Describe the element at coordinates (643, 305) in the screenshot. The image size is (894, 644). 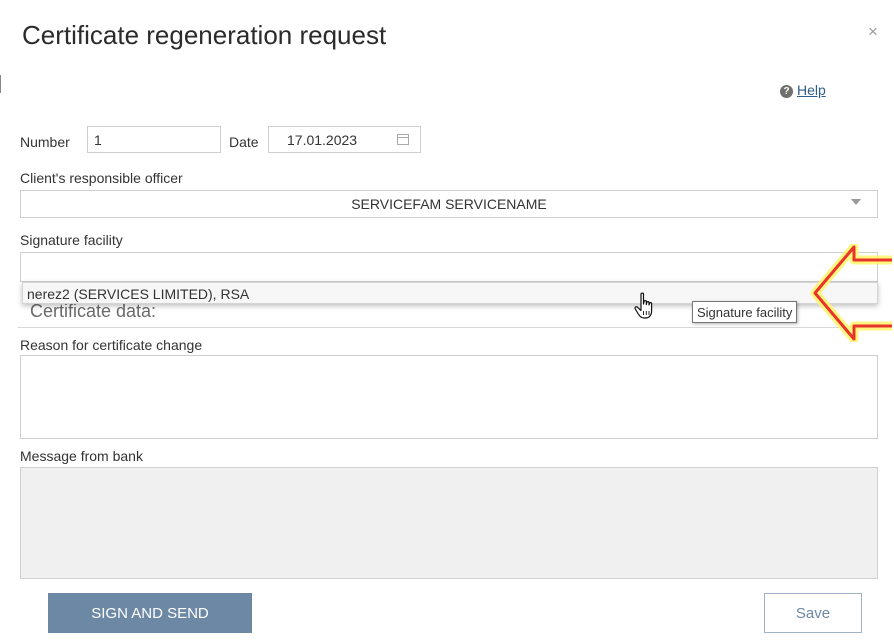
I see `hand-pointer-icon` at that location.